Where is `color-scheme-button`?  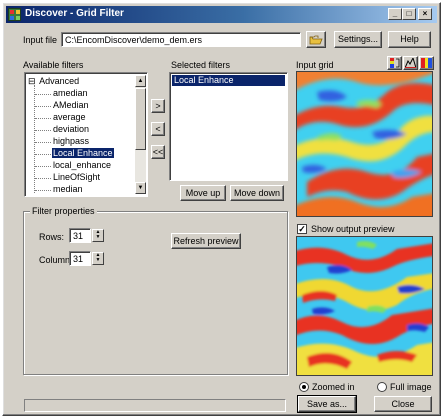
color-scheme-button is located at coordinates (426, 63).